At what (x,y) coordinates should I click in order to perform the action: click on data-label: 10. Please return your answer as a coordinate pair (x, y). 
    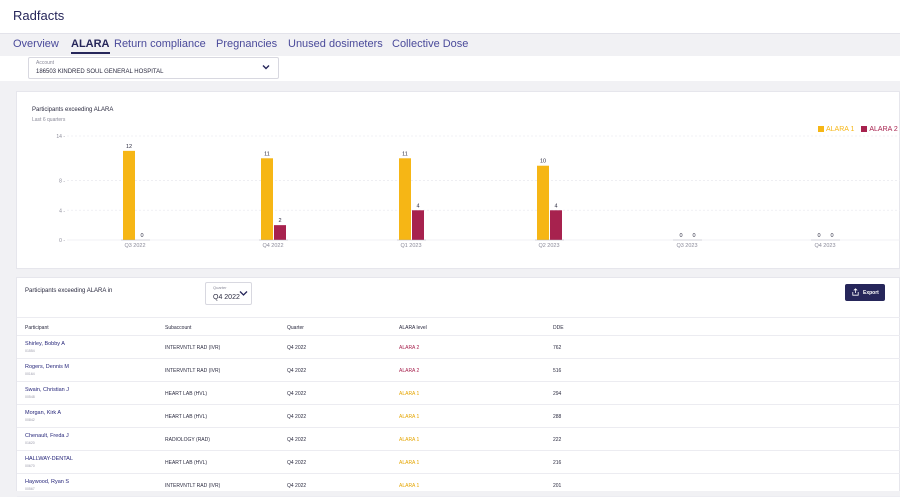
    Looking at the image, I should click on (543, 162).